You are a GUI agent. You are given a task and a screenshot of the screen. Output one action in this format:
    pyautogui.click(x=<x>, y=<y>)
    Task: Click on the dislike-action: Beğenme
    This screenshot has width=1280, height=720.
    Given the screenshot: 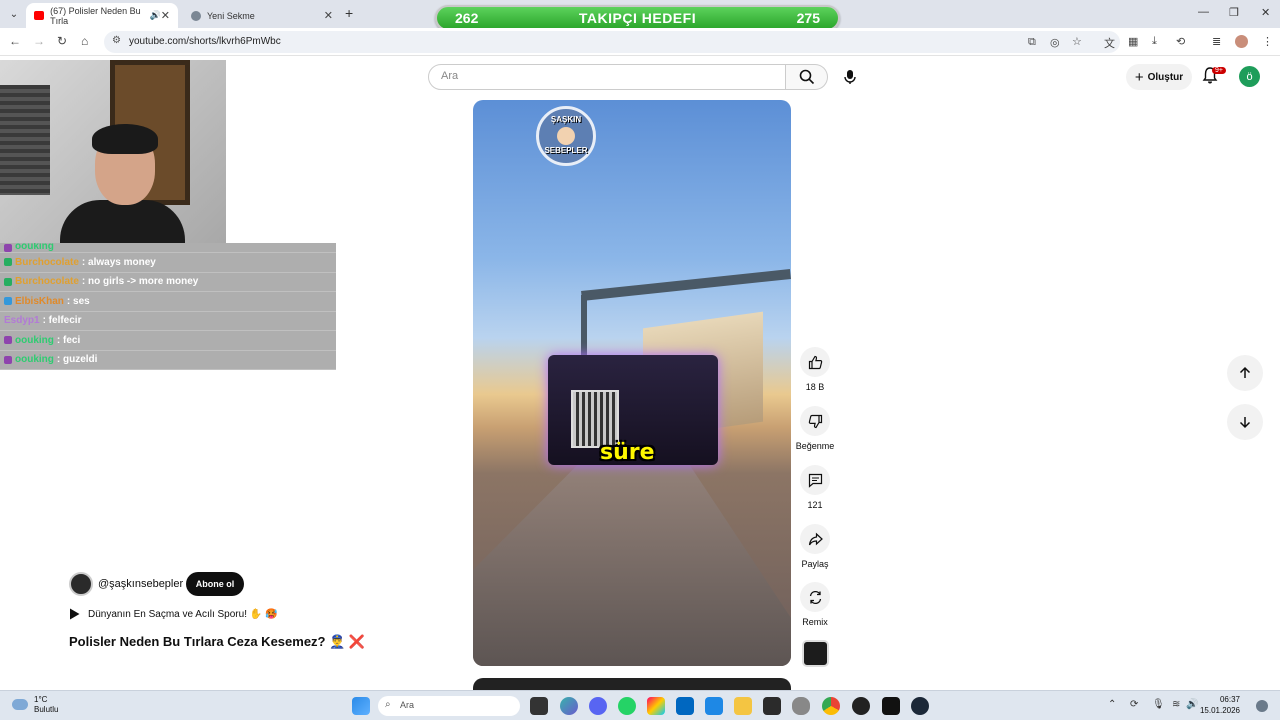 What is the action you would take?
    pyautogui.click(x=815, y=428)
    